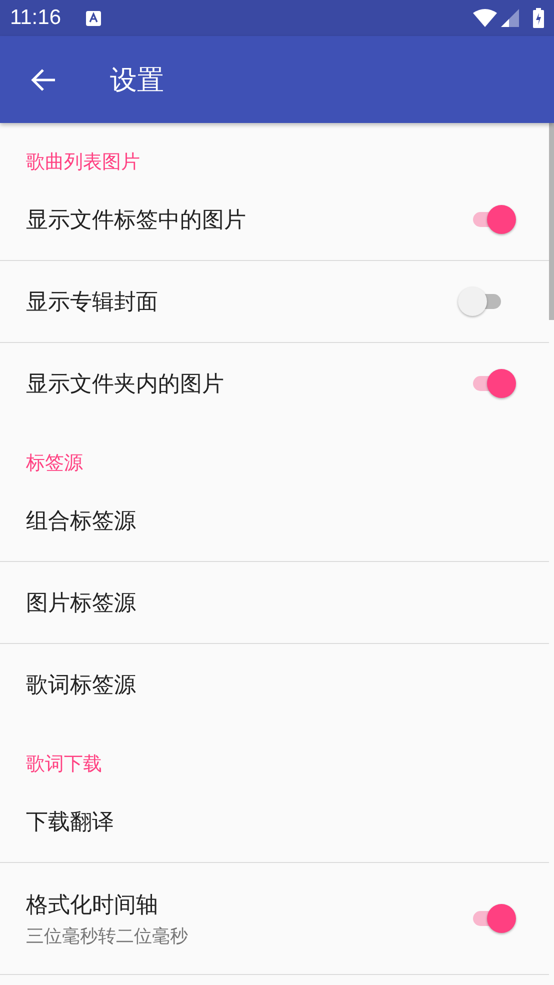 Image resolution: width=554 pixels, height=985 pixels. I want to click on setting-label: 下载翻译, so click(70, 822).